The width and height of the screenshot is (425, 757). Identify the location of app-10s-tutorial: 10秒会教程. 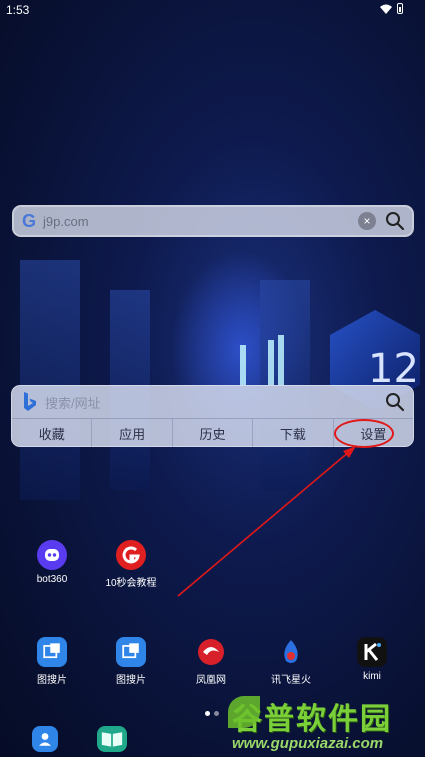
(131, 564).